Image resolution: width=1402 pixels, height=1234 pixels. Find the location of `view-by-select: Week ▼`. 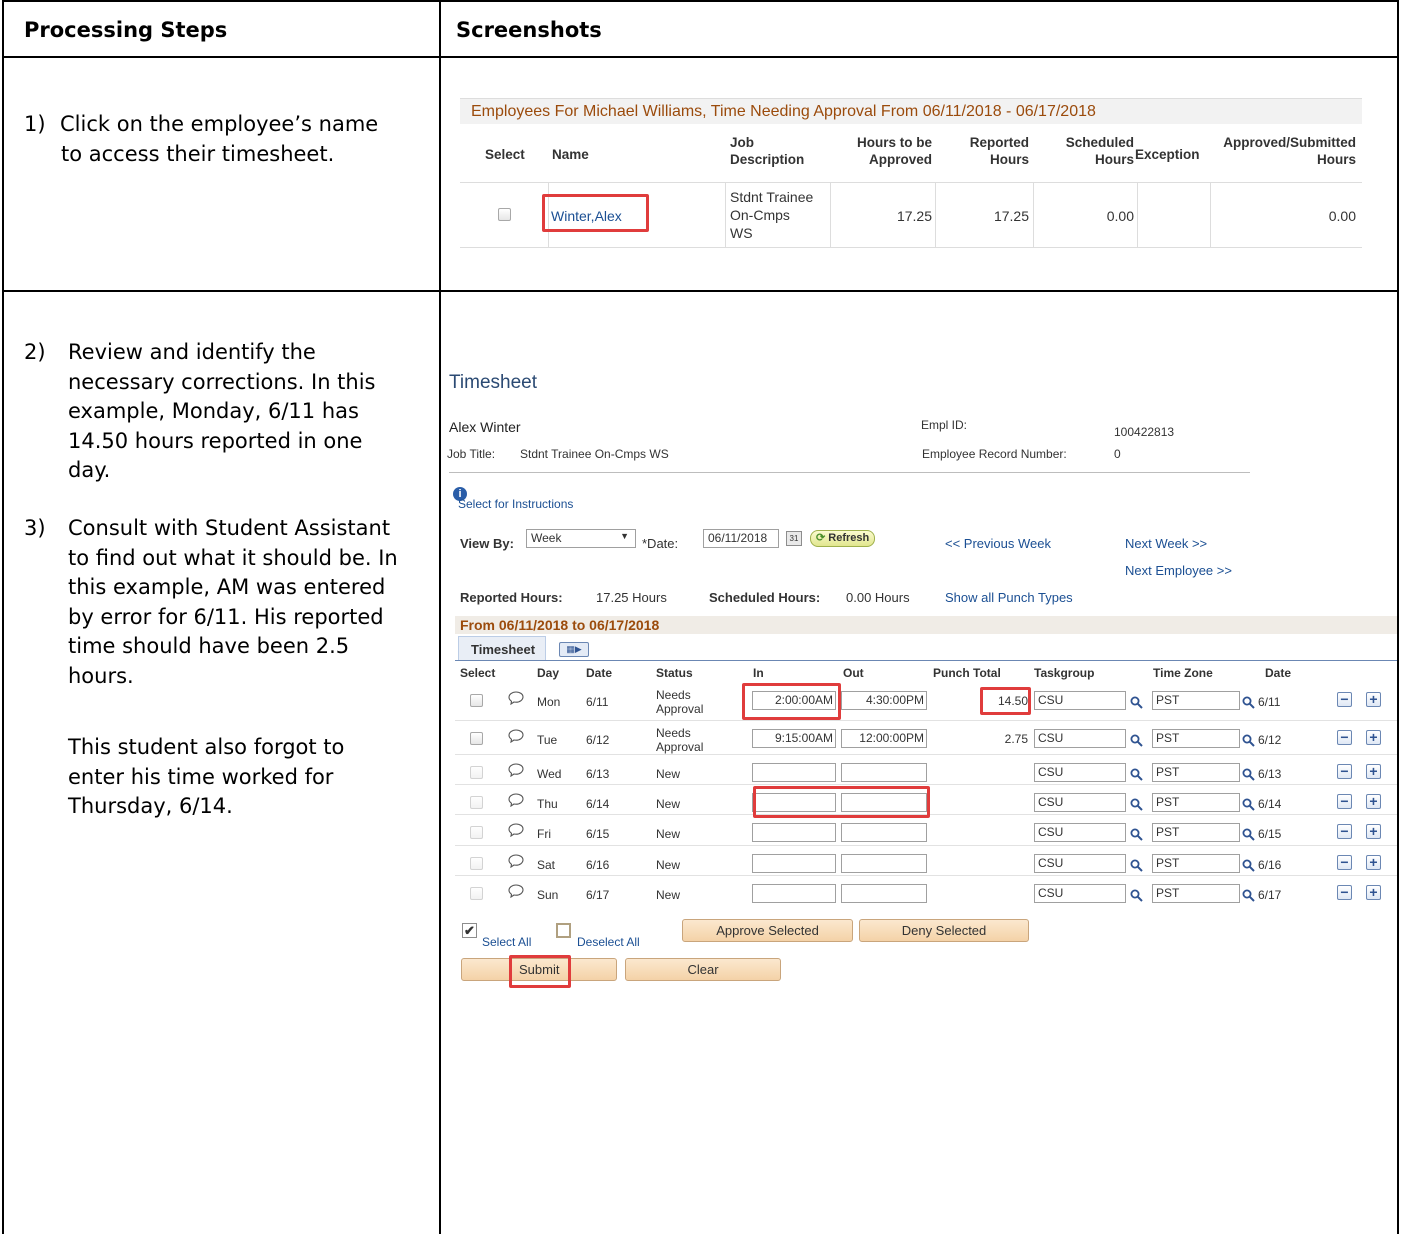

view-by-select: Week ▼ is located at coordinates (581, 538).